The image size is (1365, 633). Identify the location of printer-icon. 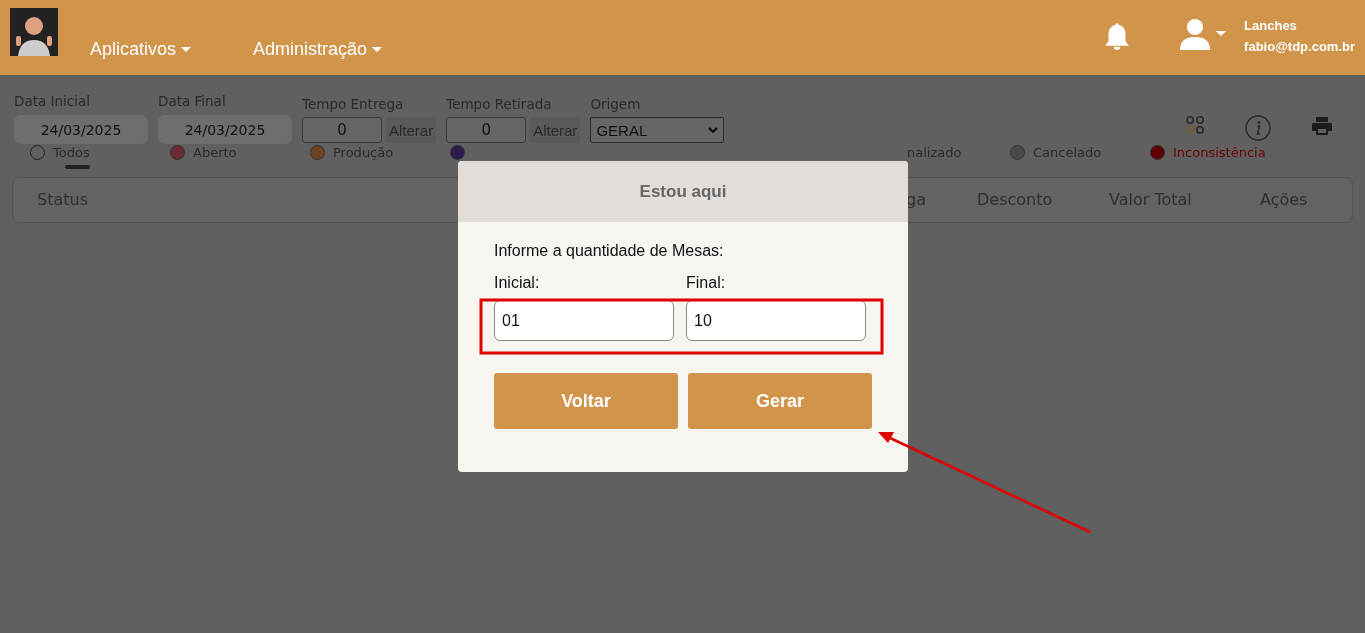
(1322, 126).